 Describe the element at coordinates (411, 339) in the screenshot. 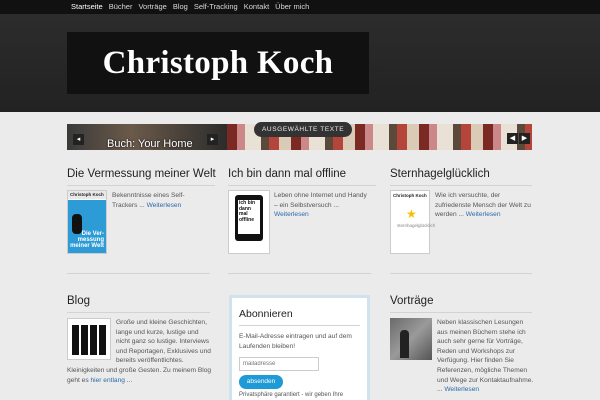

I see `talks-photo` at that location.